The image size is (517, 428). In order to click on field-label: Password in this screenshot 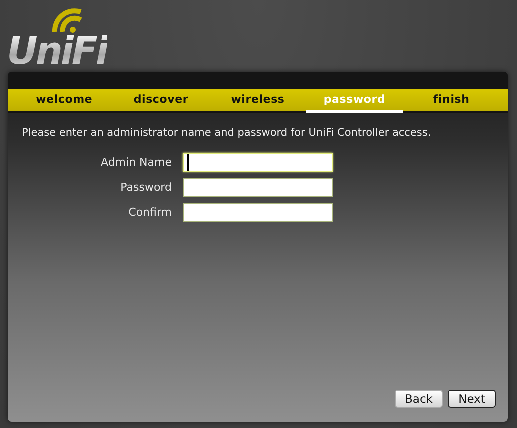, I will do `click(146, 187)`.